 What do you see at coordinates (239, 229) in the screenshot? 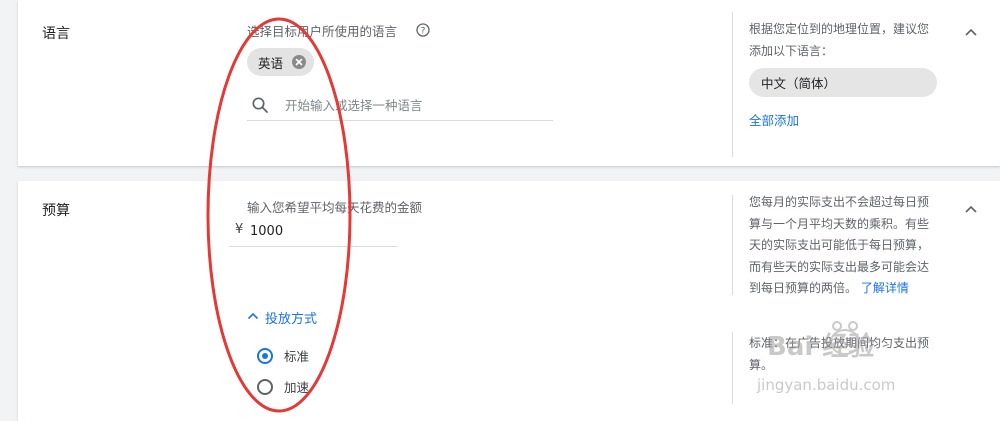
I see `currency-symbol: ¥` at bounding box center [239, 229].